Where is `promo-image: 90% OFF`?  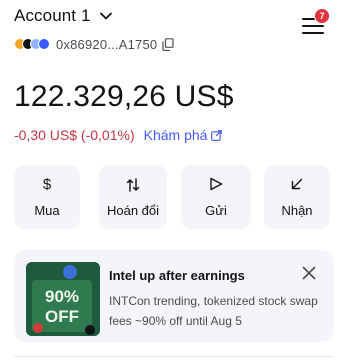 promo-image: 90% OFF is located at coordinates (63, 299).